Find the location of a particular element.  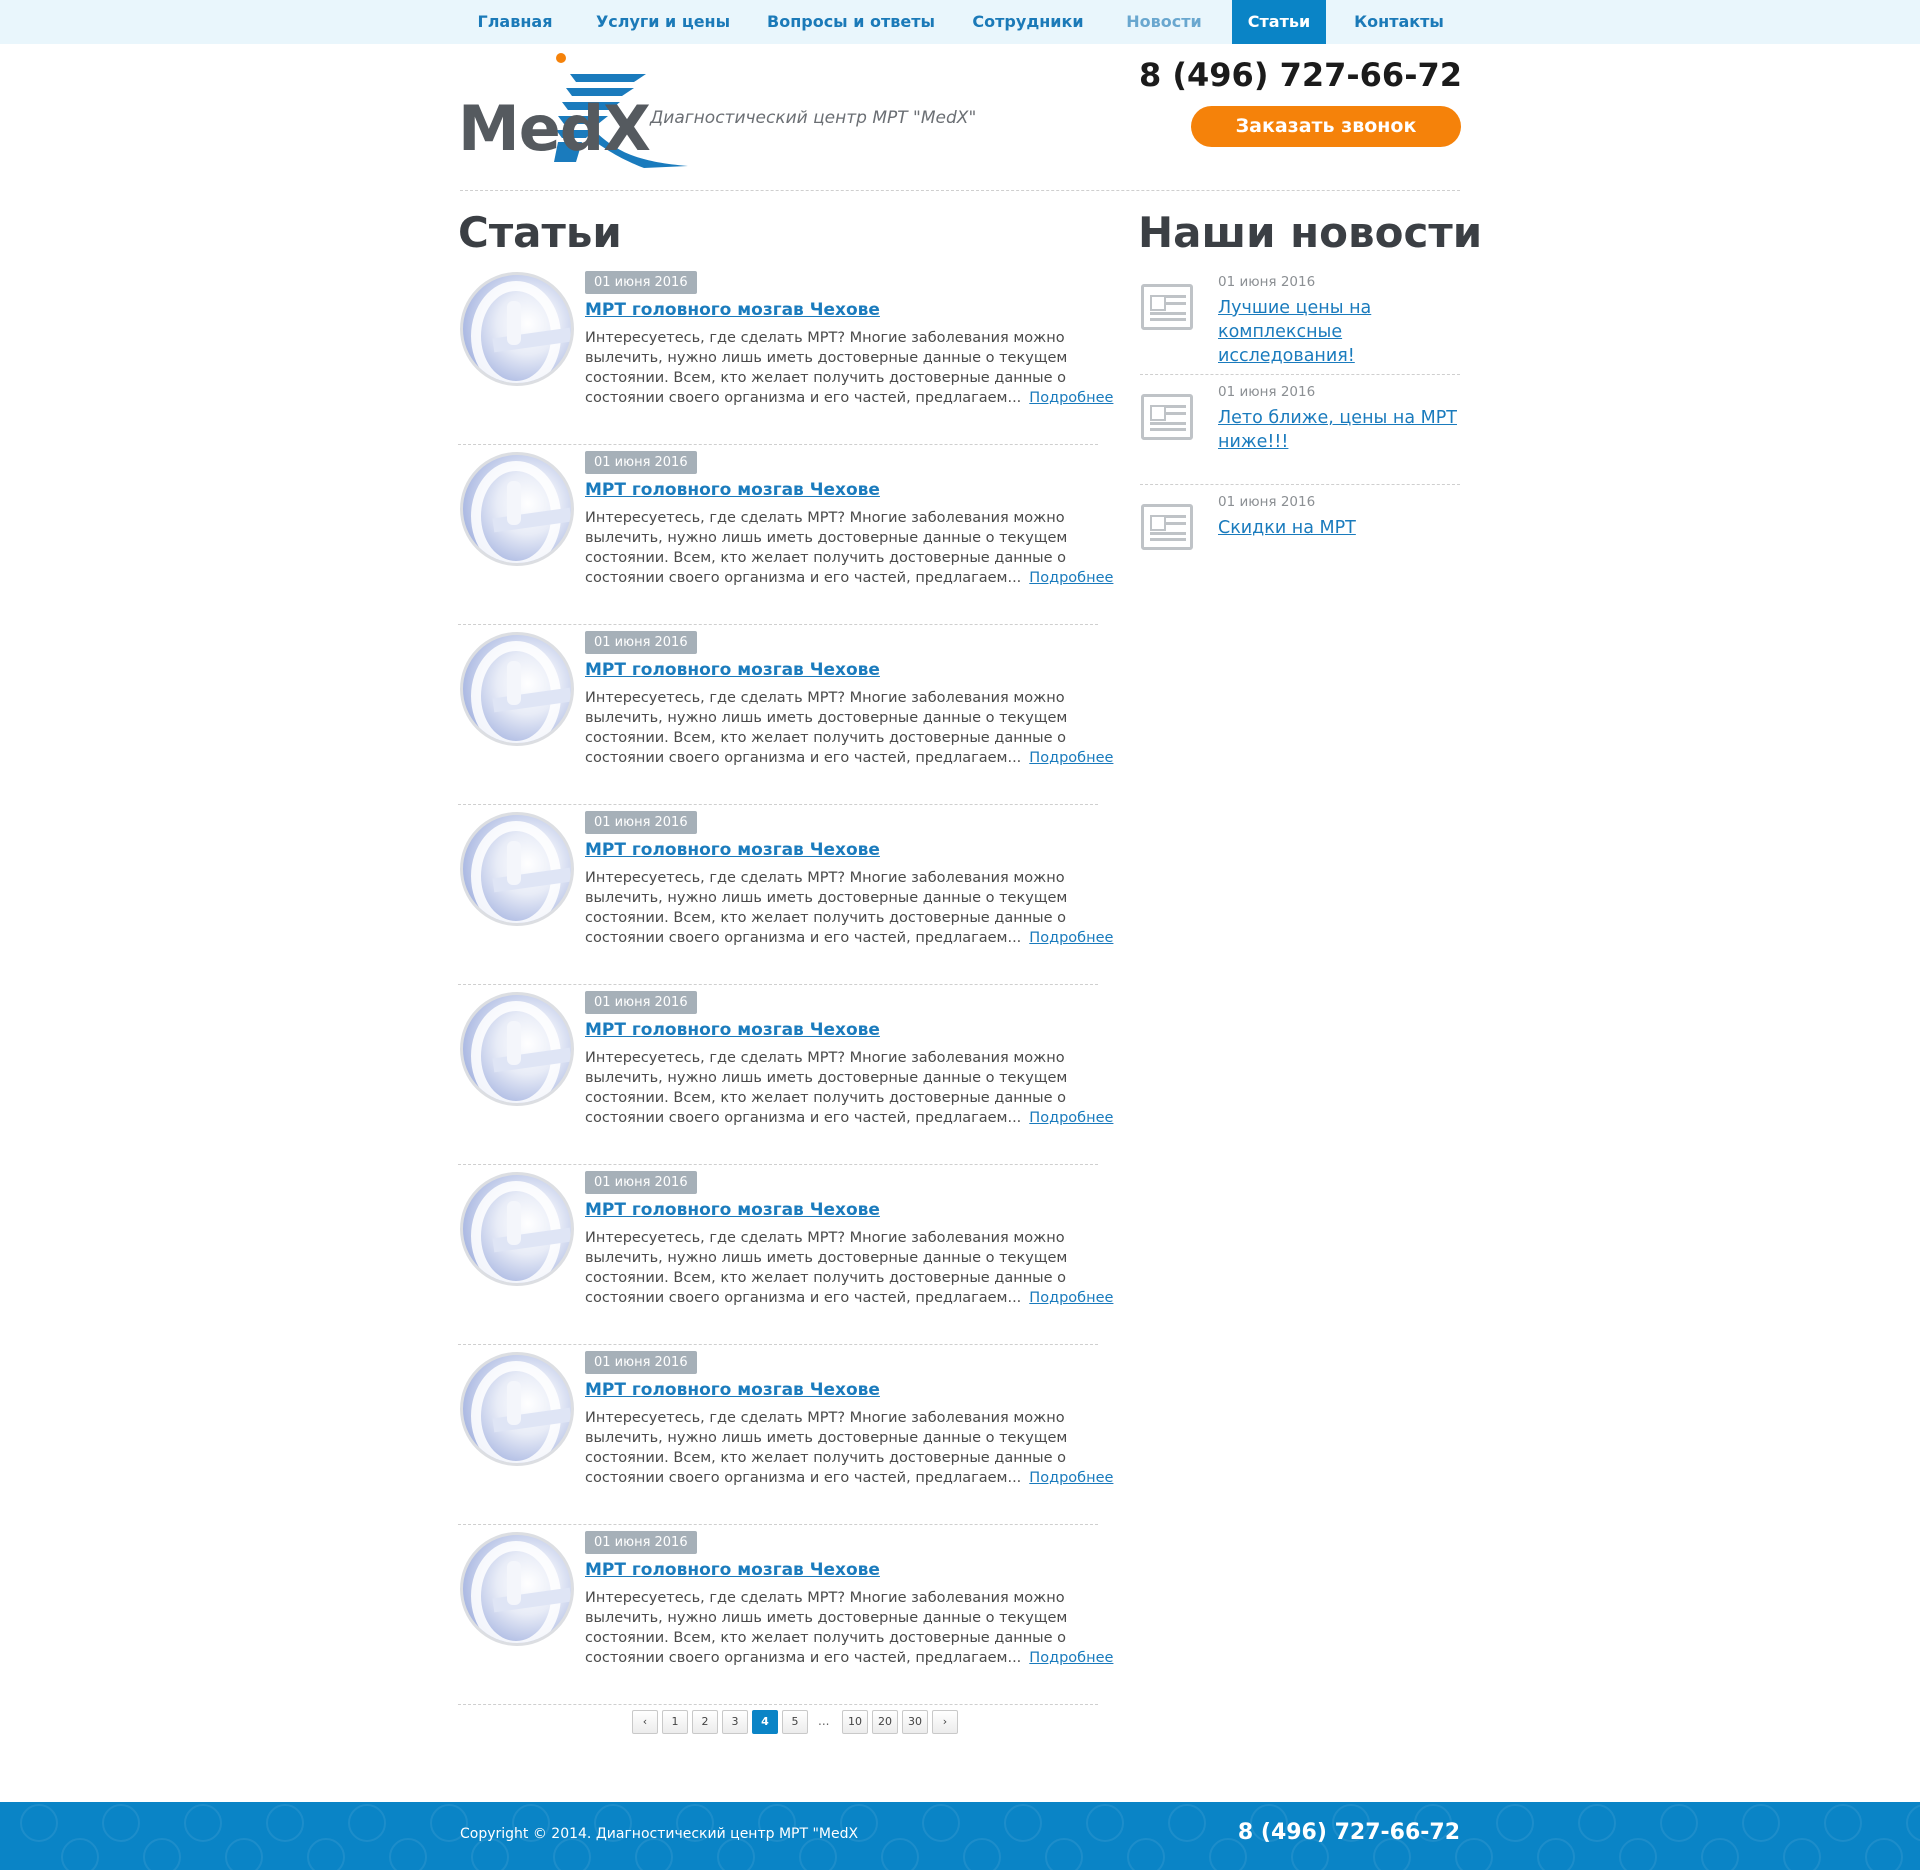

callback-button: Заказать звонок is located at coordinates (1326, 126).